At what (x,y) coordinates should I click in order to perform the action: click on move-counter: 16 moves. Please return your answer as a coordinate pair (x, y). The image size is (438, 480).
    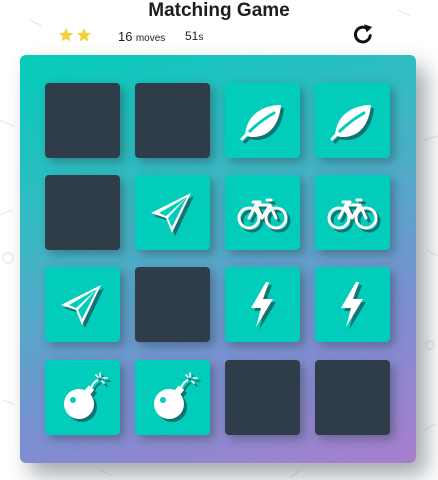
    Looking at the image, I should click on (141, 36).